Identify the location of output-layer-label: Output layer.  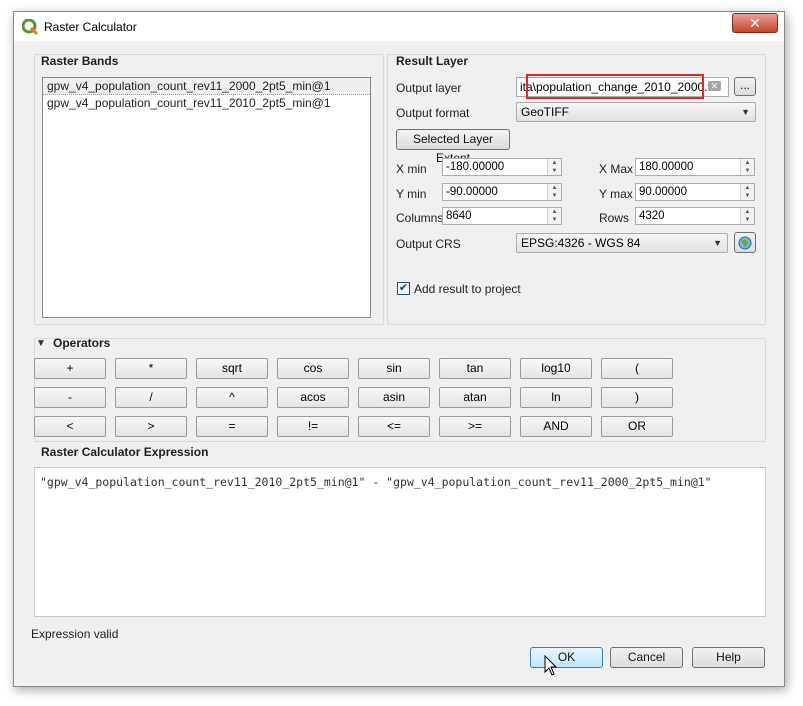
(429, 88).